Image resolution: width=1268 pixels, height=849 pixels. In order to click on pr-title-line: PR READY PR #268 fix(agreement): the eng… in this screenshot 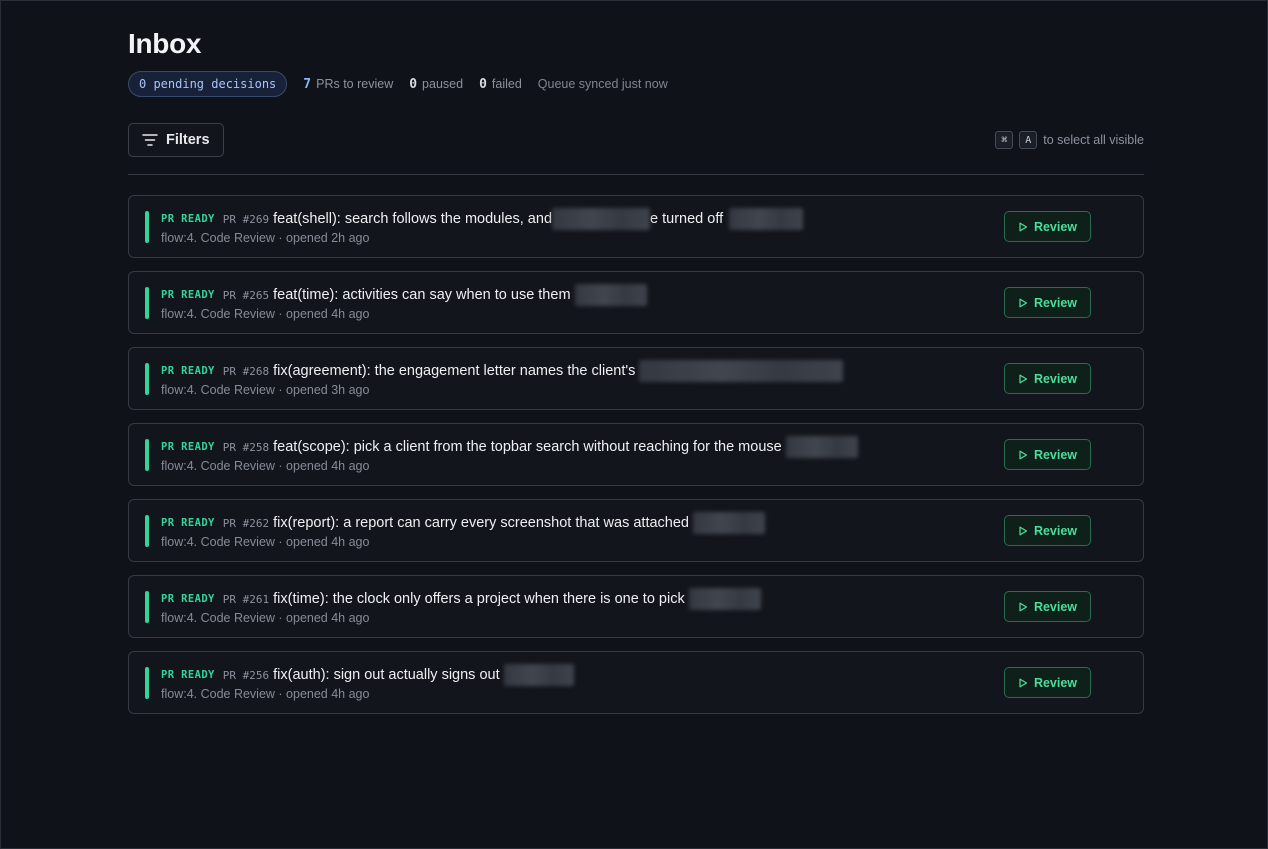, I will do `click(502, 371)`.